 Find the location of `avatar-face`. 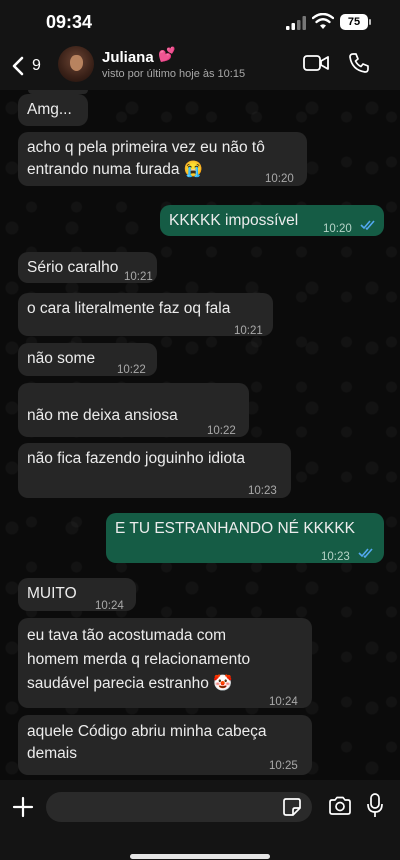

avatar-face is located at coordinates (76, 63).